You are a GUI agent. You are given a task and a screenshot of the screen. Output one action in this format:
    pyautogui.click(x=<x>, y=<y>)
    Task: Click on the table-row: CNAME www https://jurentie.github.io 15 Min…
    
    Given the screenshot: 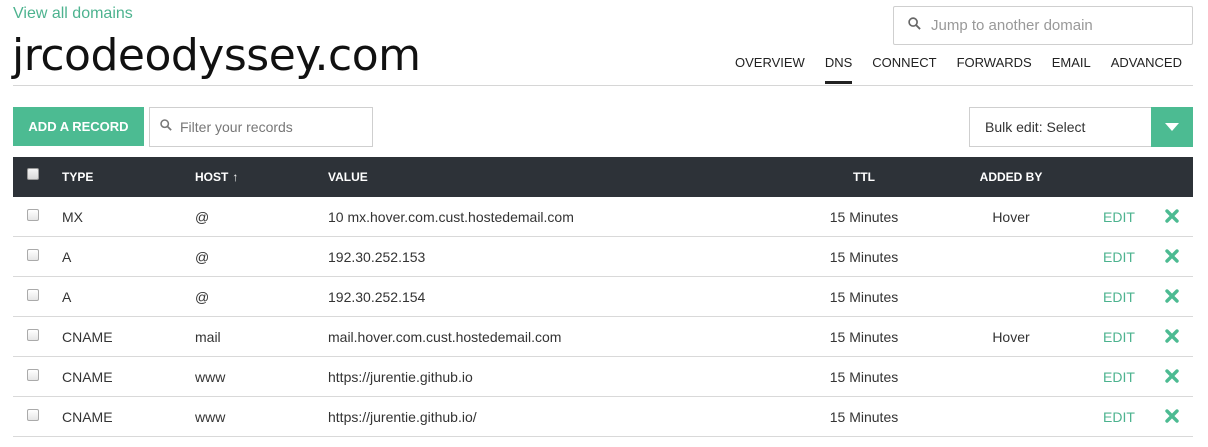 What is the action you would take?
    pyautogui.click(x=603, y=377)
    